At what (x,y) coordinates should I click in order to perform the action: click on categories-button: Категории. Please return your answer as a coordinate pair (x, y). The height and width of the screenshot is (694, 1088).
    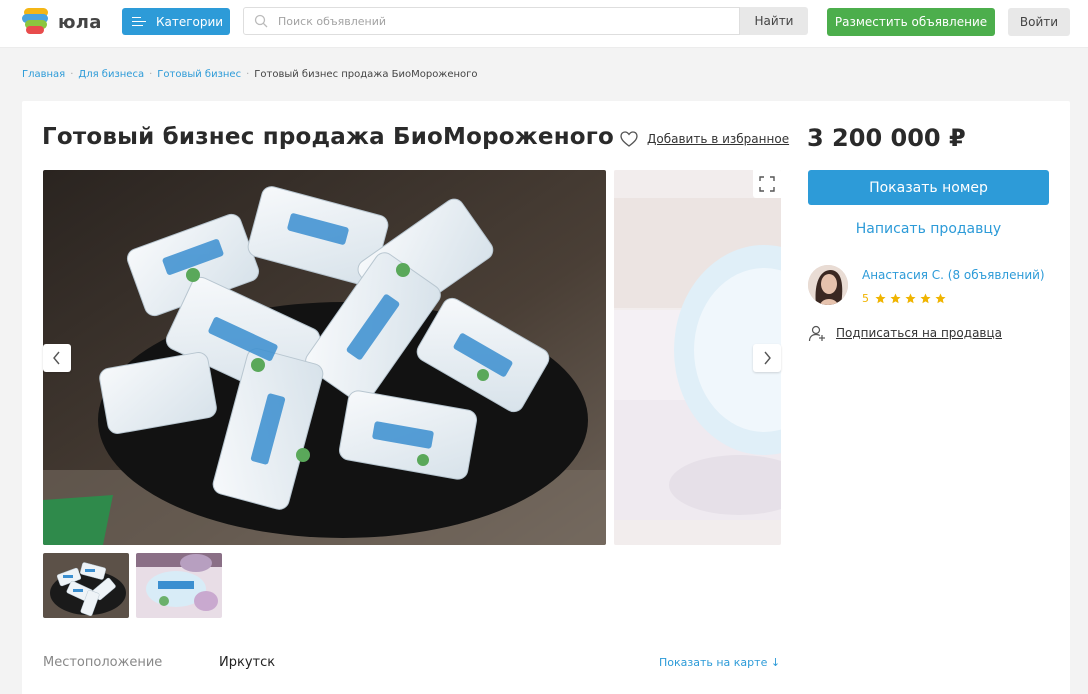
    Looking at the image, I should click on (176, 21).